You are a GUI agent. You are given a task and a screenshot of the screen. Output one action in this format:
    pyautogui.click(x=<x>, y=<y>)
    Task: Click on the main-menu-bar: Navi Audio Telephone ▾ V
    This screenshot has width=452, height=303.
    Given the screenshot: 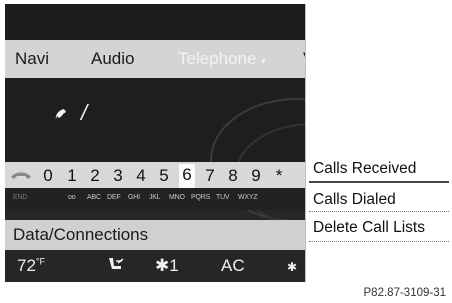 What is the action you would take?
    pyautogui.click(x=155, y=59)
    